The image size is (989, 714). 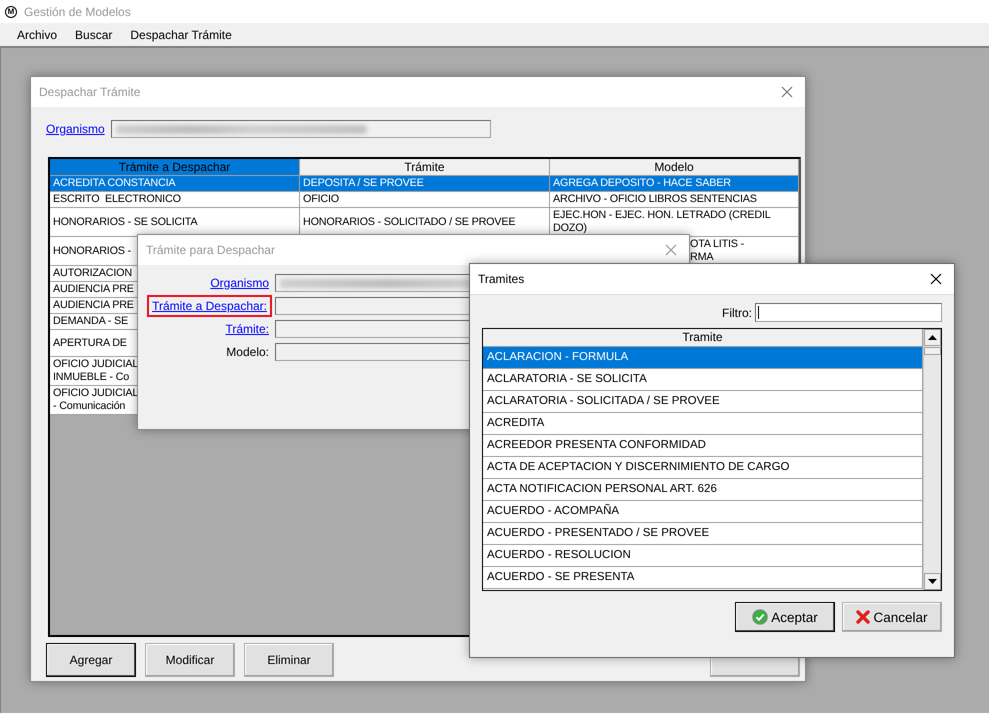 What do you see at coordinates (77, 11) in the screenshot?
I see `window-title: Gestión de Modelos` at bounding box center [77, 11].